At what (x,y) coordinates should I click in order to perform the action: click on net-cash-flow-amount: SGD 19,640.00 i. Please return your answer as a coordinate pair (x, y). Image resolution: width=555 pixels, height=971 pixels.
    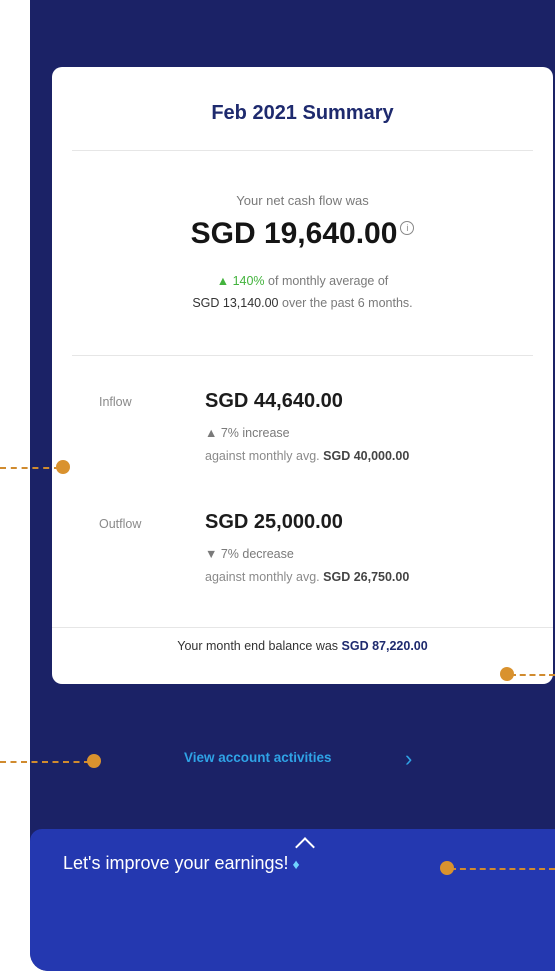
    Looking at the image, I should click on (302, 234).